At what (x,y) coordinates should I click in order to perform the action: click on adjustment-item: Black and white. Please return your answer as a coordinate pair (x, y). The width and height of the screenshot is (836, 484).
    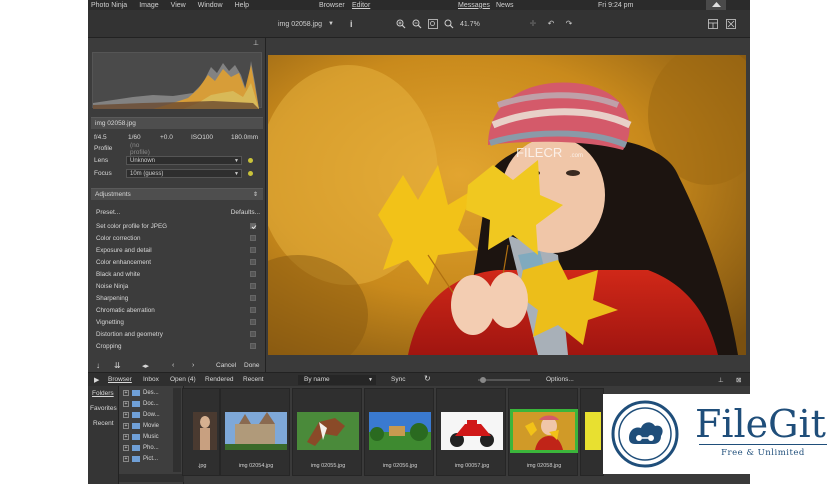
    Looking at the image, I should click on (176, 274).